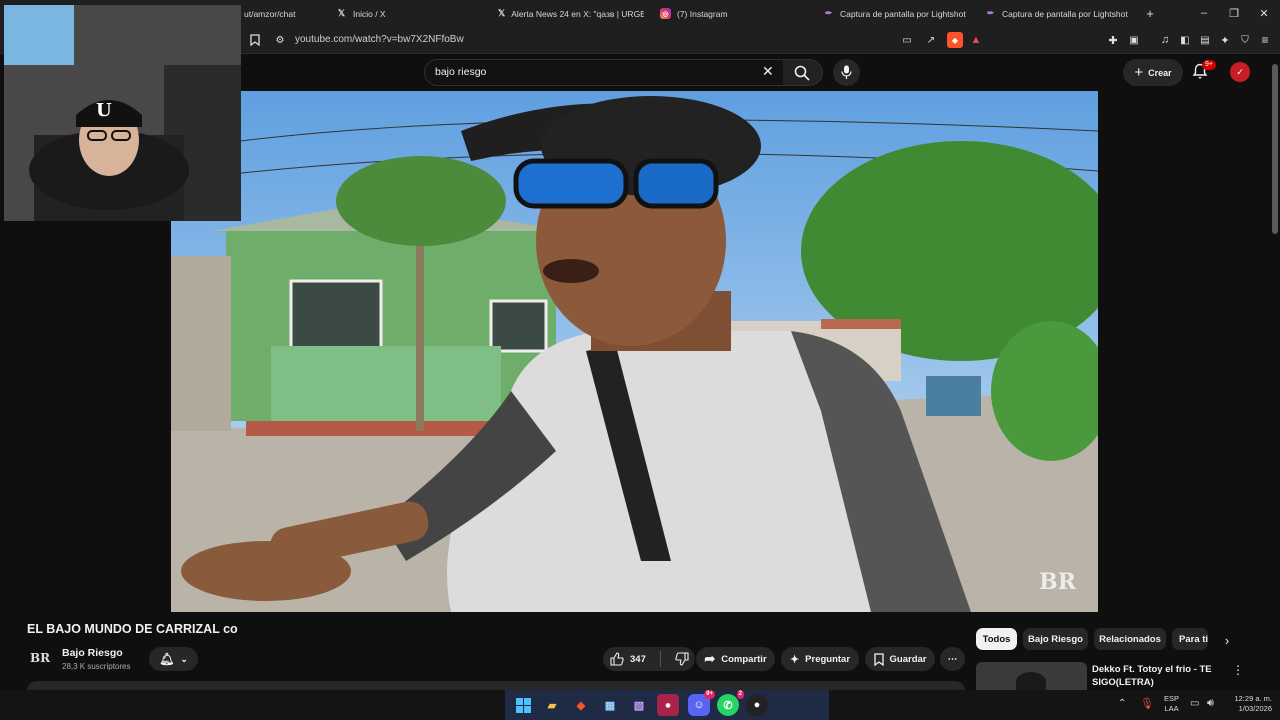 The width and height of the screenshot is (1280, 720). What do you see at coordinates (990, 13) in the screenshot?
I see `feather-icon: ✒` at bounding box center [990, 13].